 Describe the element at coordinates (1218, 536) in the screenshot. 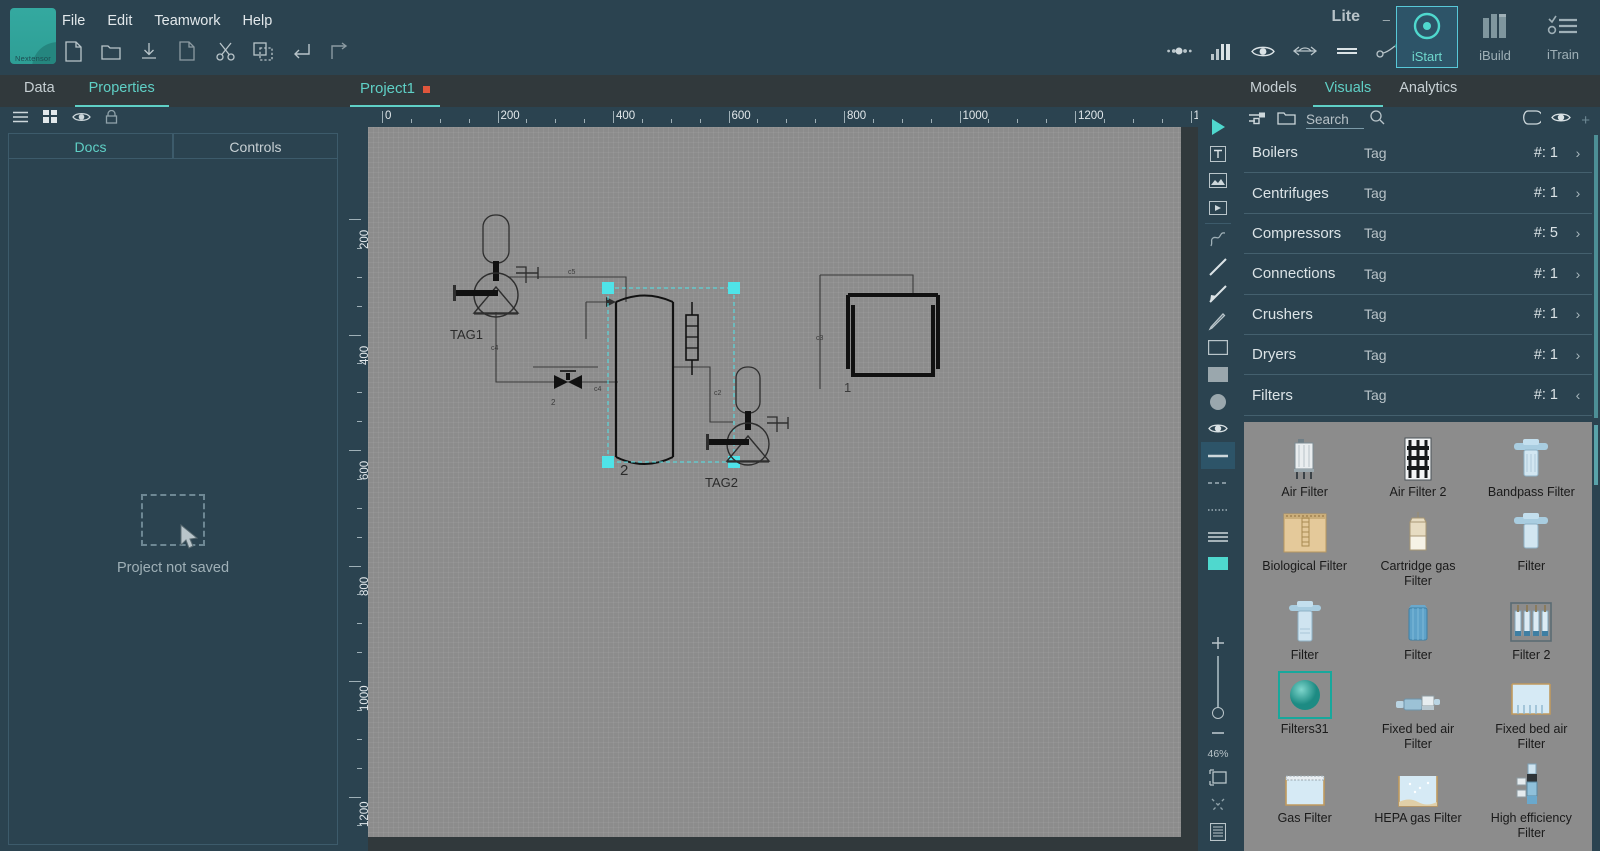

I see `stroke-width-icon` at that location.